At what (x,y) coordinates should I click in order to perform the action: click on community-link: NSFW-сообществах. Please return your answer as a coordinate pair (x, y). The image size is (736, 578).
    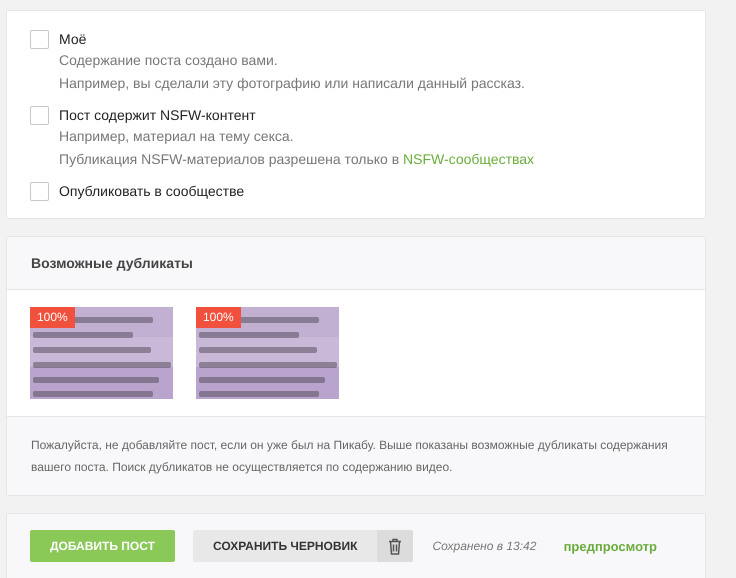
    Looking at the image, I should click on (468, 159).